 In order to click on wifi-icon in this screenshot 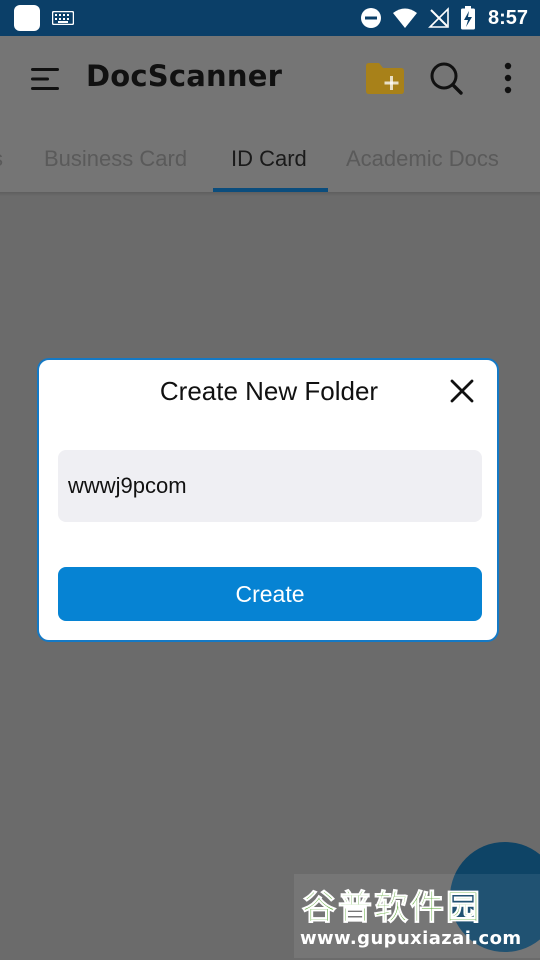, I will do `click(404, 18)`.